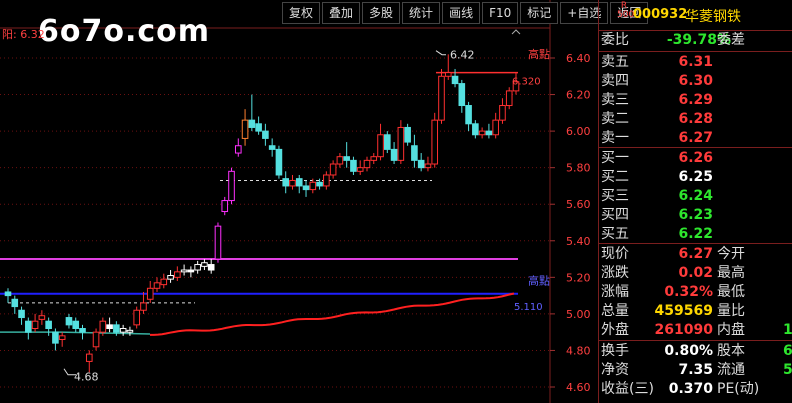  What do you see at coordinates (615, 196) in the screenshot?
I see `buy-order-3-label: 买三` at bounding box center [615, 196].